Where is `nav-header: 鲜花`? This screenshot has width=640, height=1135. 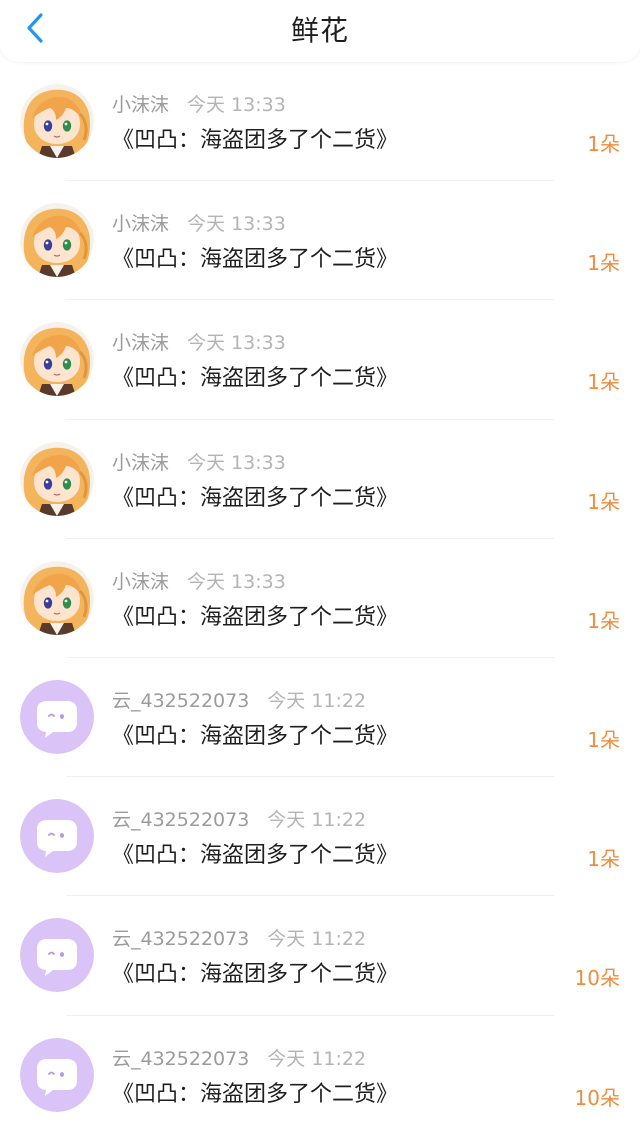
nav-header: 鲜花 is located at coordinates (320, 31).